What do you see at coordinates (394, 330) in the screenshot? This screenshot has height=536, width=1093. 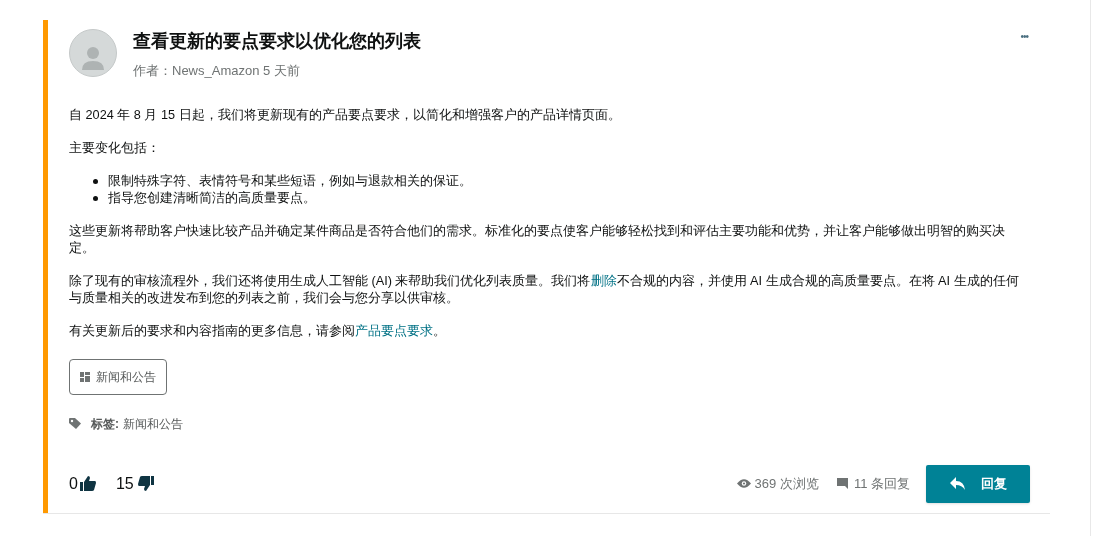 I see `text-link: 产品要点要求` at bounding box center [394, 330].